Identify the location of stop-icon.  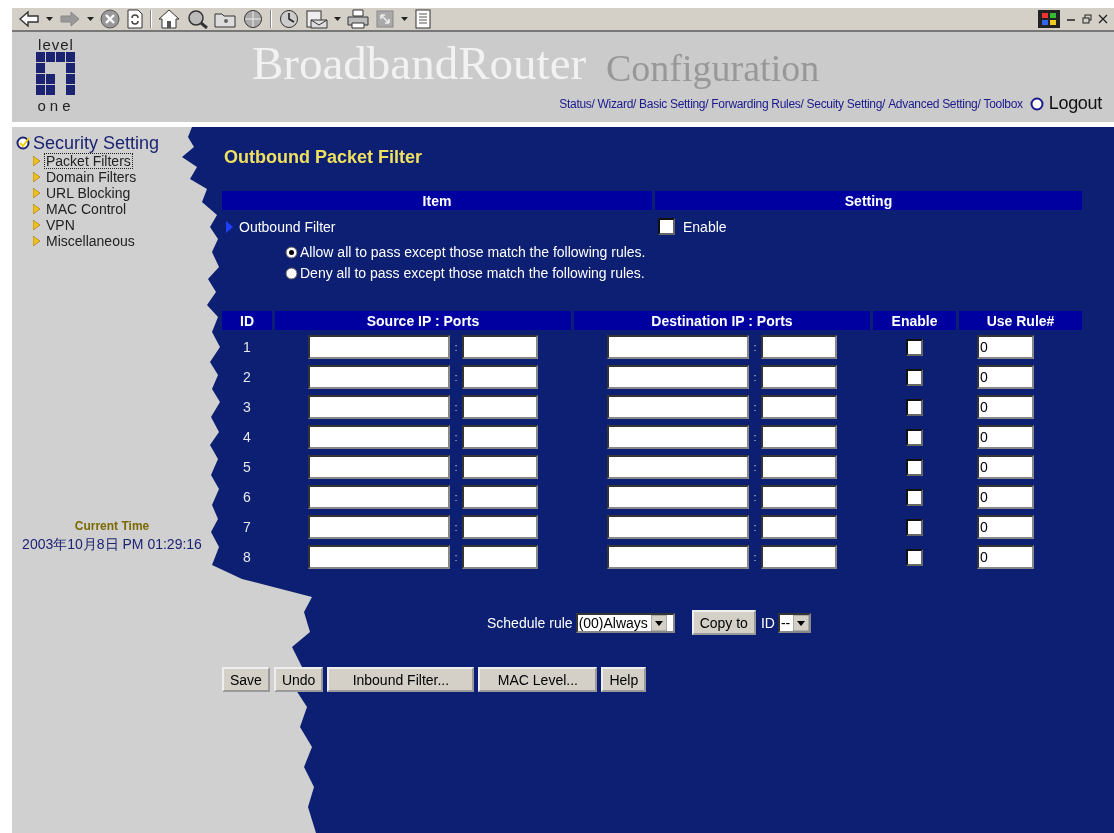
(110, 19).